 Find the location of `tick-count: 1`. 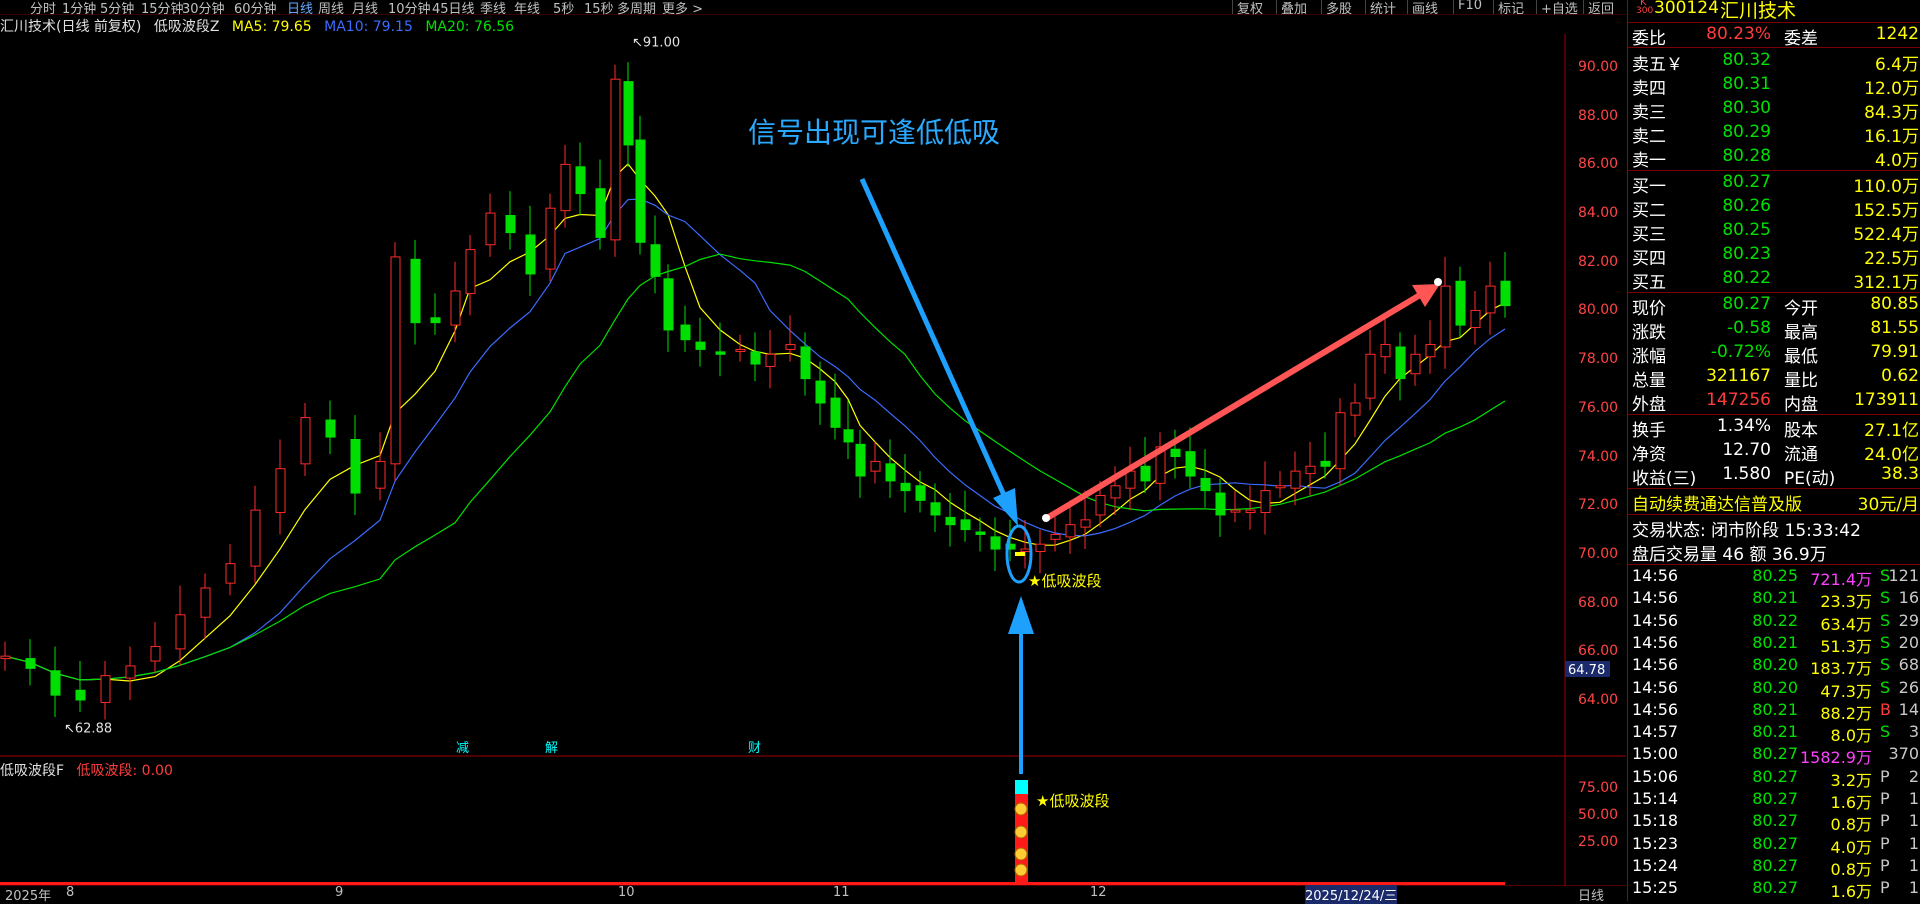

tick-count: 1 is located at coordinates (1913, 888).